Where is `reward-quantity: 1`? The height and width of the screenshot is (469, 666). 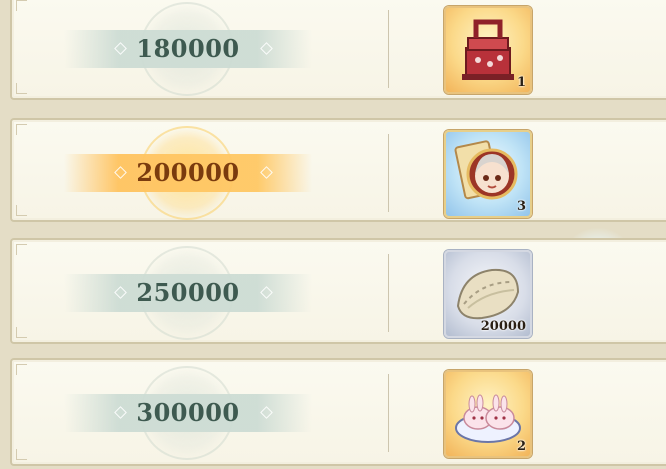
reward-quantity: 1 is located at coordinates (521, 82).